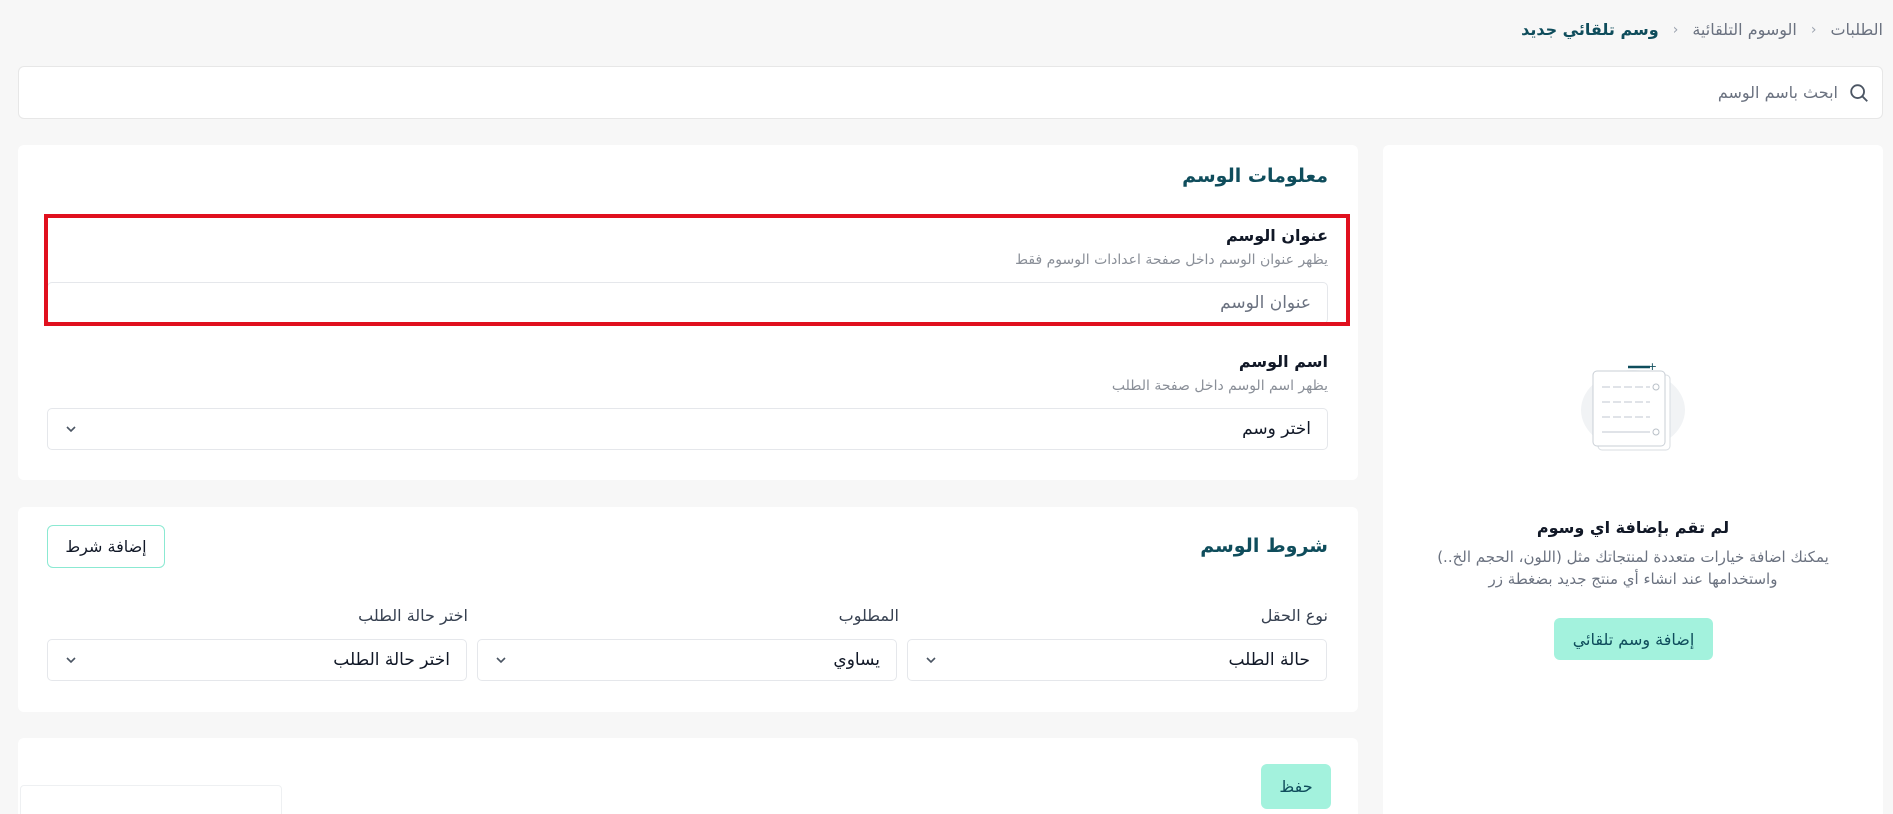 The width and height of the screenshot is (1893, 814). What do you see at coordinates (687, 660) in the screenshot?
I see `operator-select: يساوي` at bounding box center [687, 660].